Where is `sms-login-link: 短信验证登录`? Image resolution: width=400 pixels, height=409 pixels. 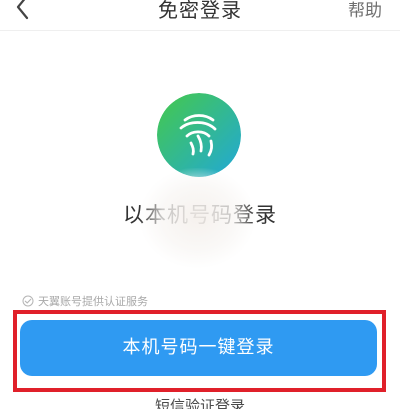 sms-login-link: 短信验证登录 is located at coordinates (200, 402).